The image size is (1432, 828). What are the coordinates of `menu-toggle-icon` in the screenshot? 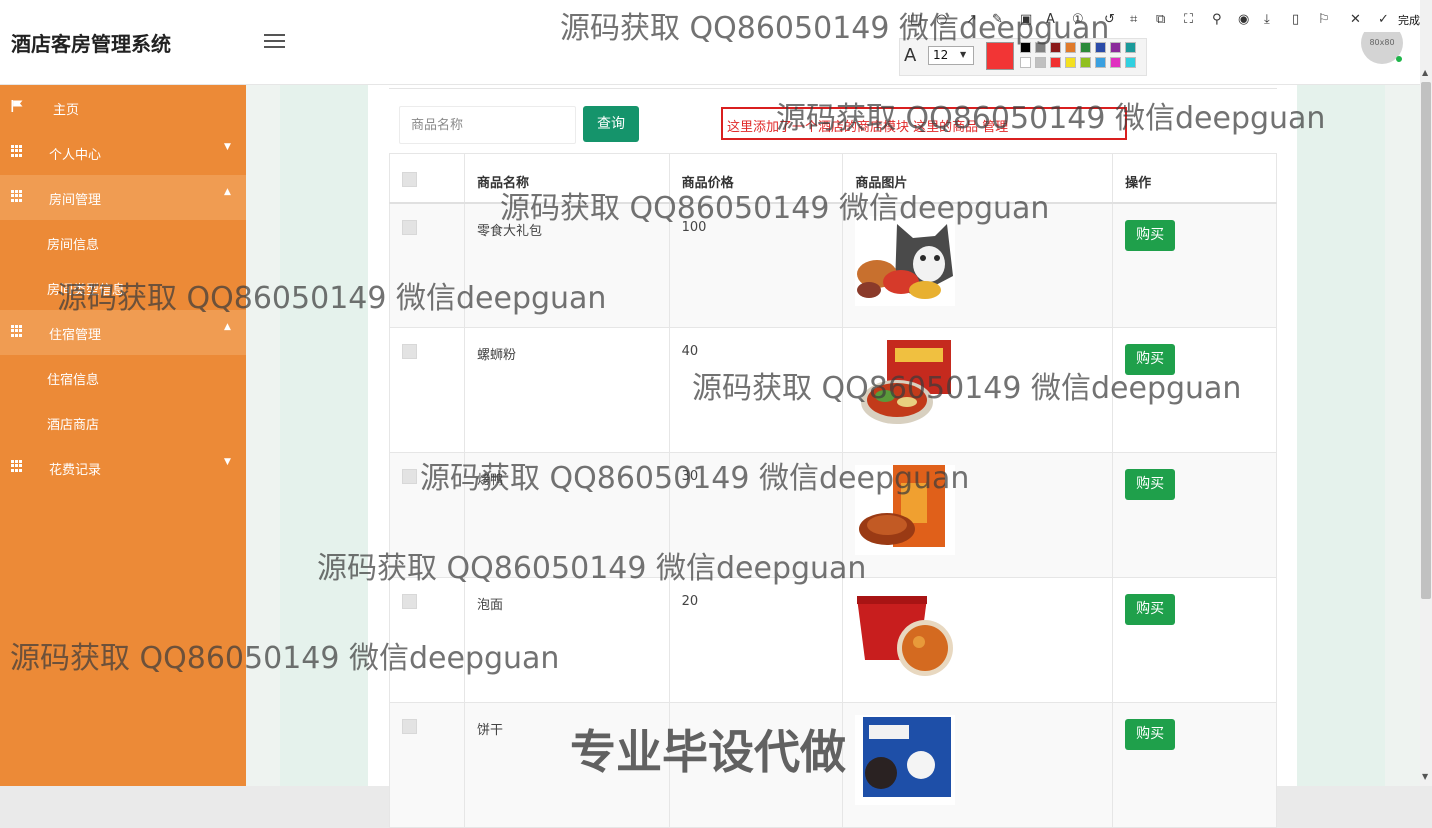 It's located at (274, 42).